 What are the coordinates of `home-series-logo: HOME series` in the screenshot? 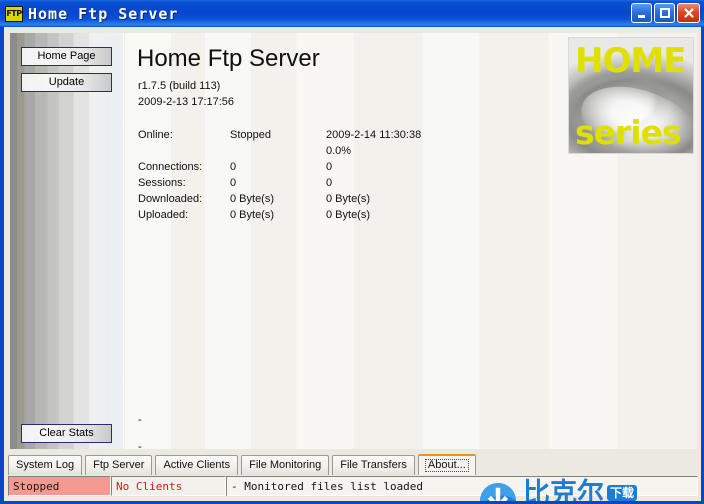 It's located at (631, 95).